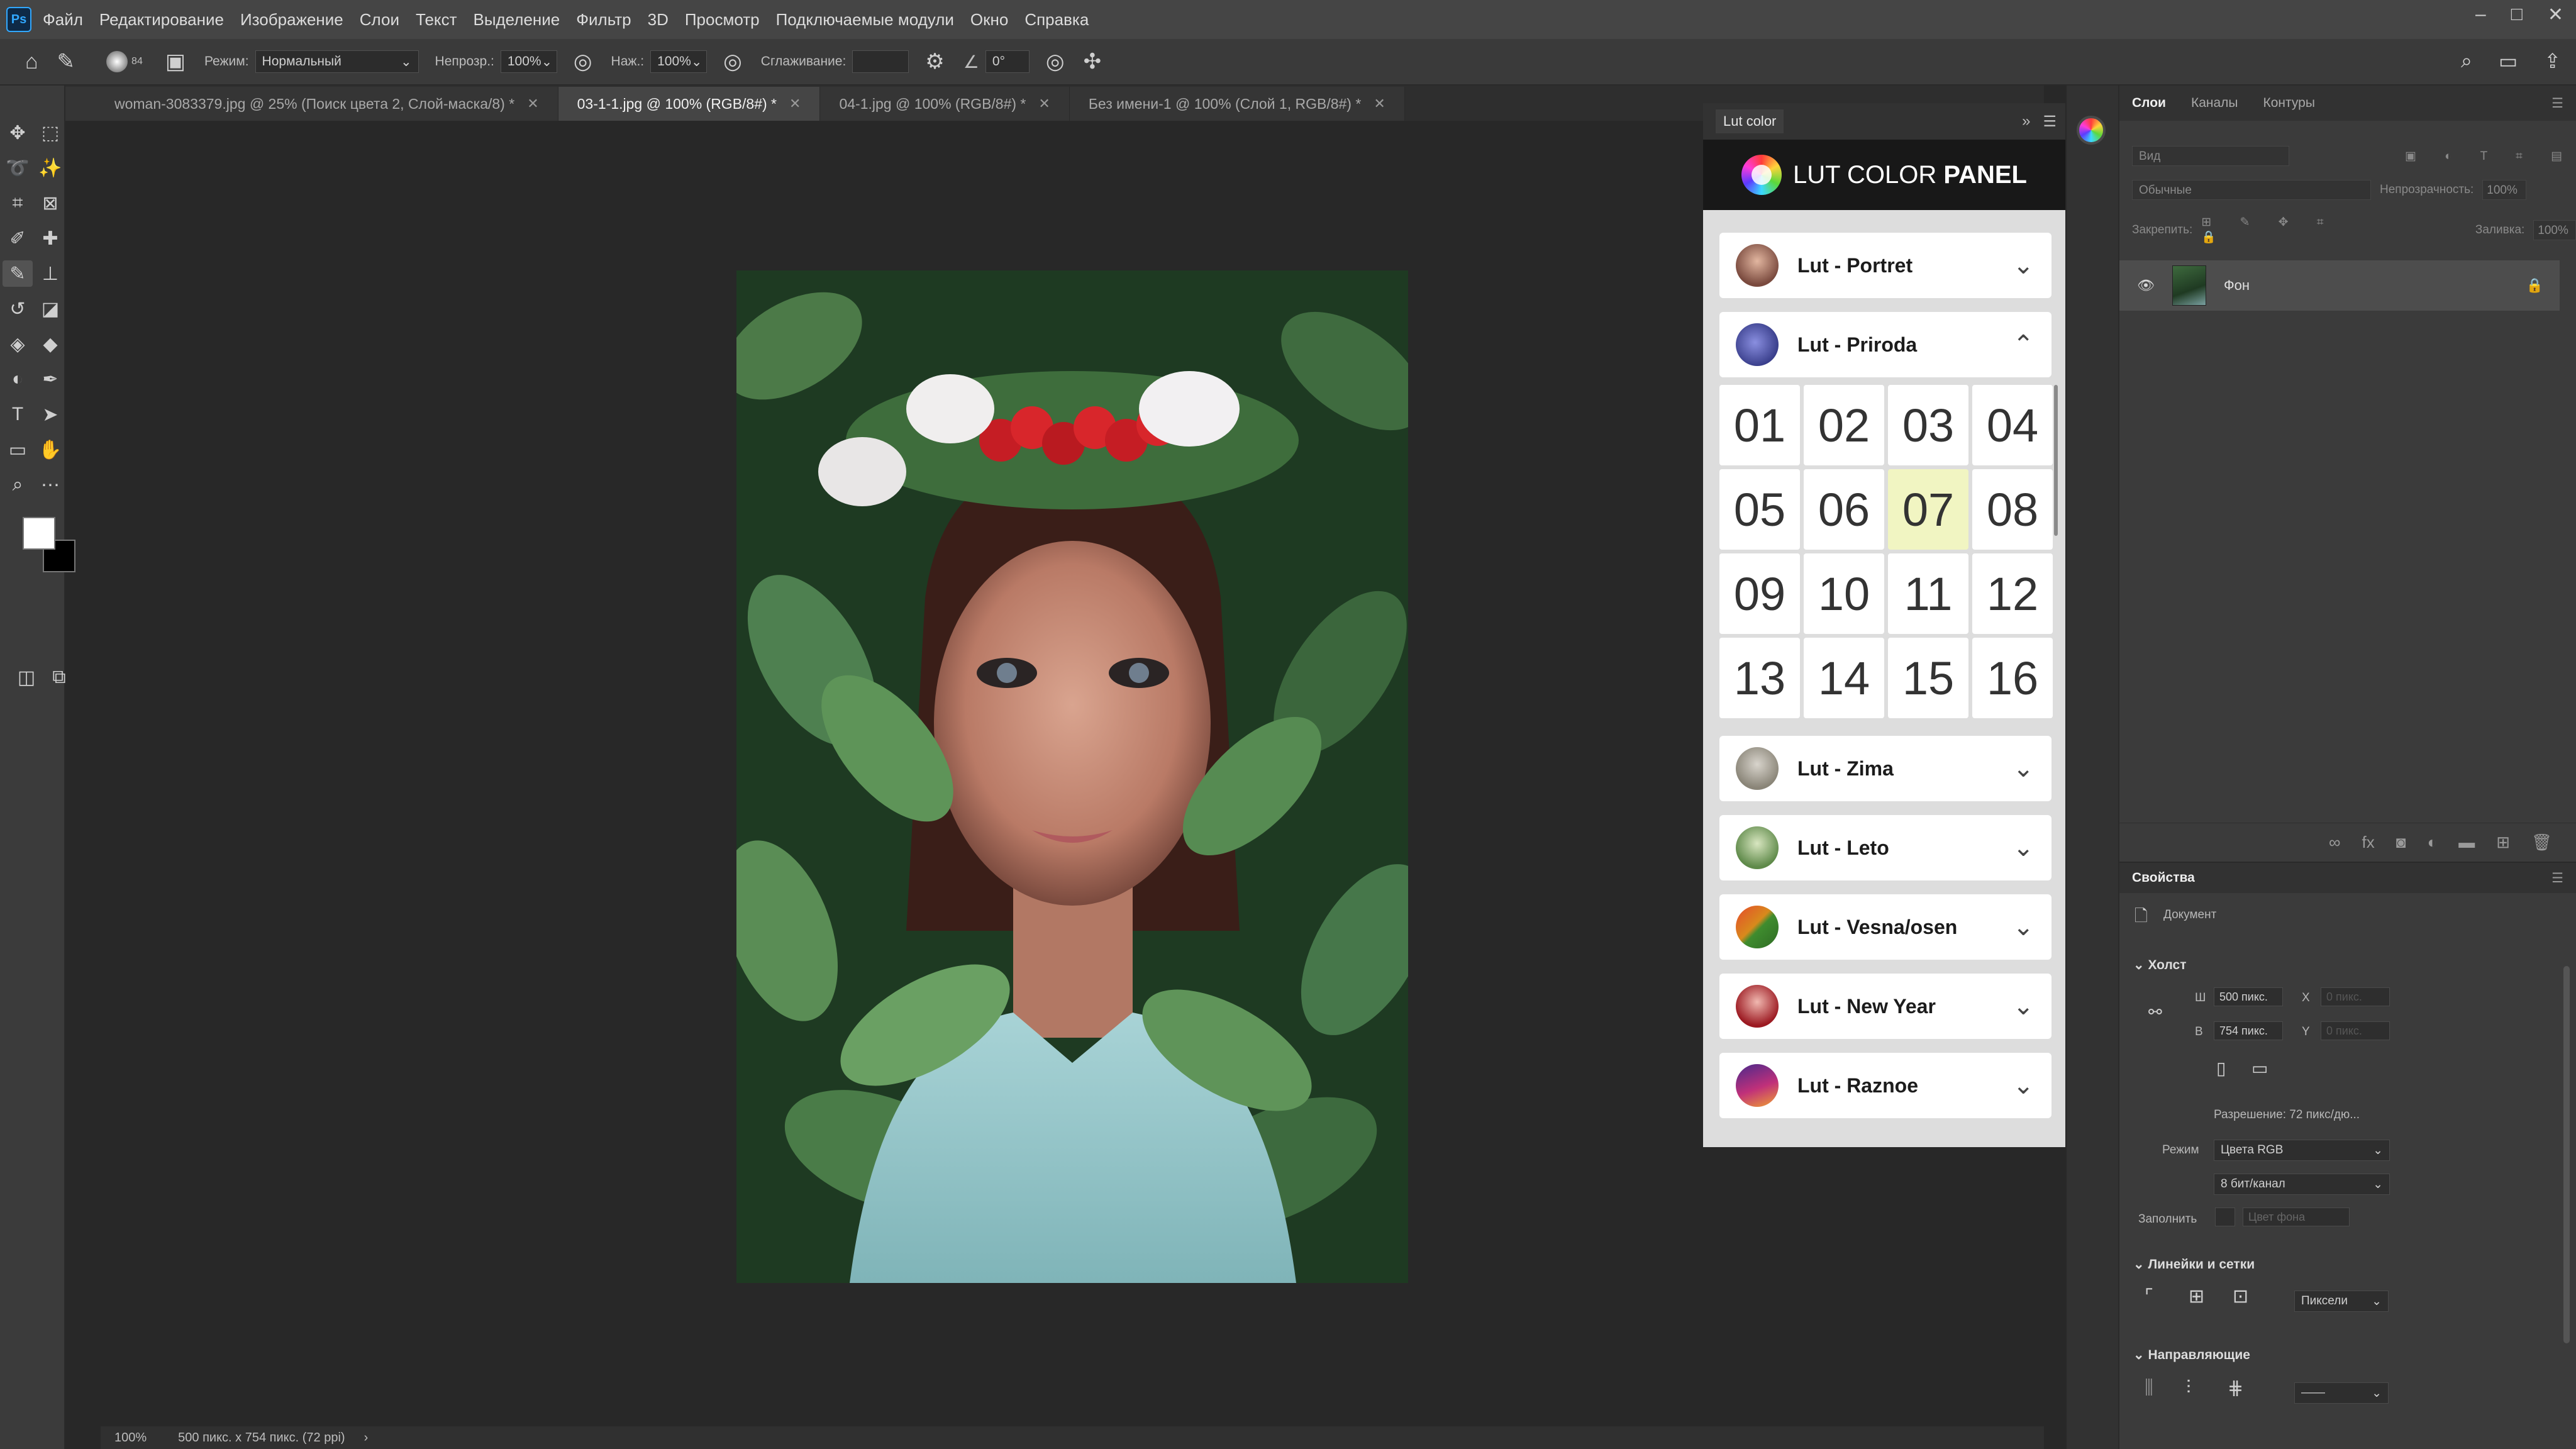 The height and width of the screenshot is (1449, 2576). I want to click on search-icon: ⌕, so click(2466, 61).